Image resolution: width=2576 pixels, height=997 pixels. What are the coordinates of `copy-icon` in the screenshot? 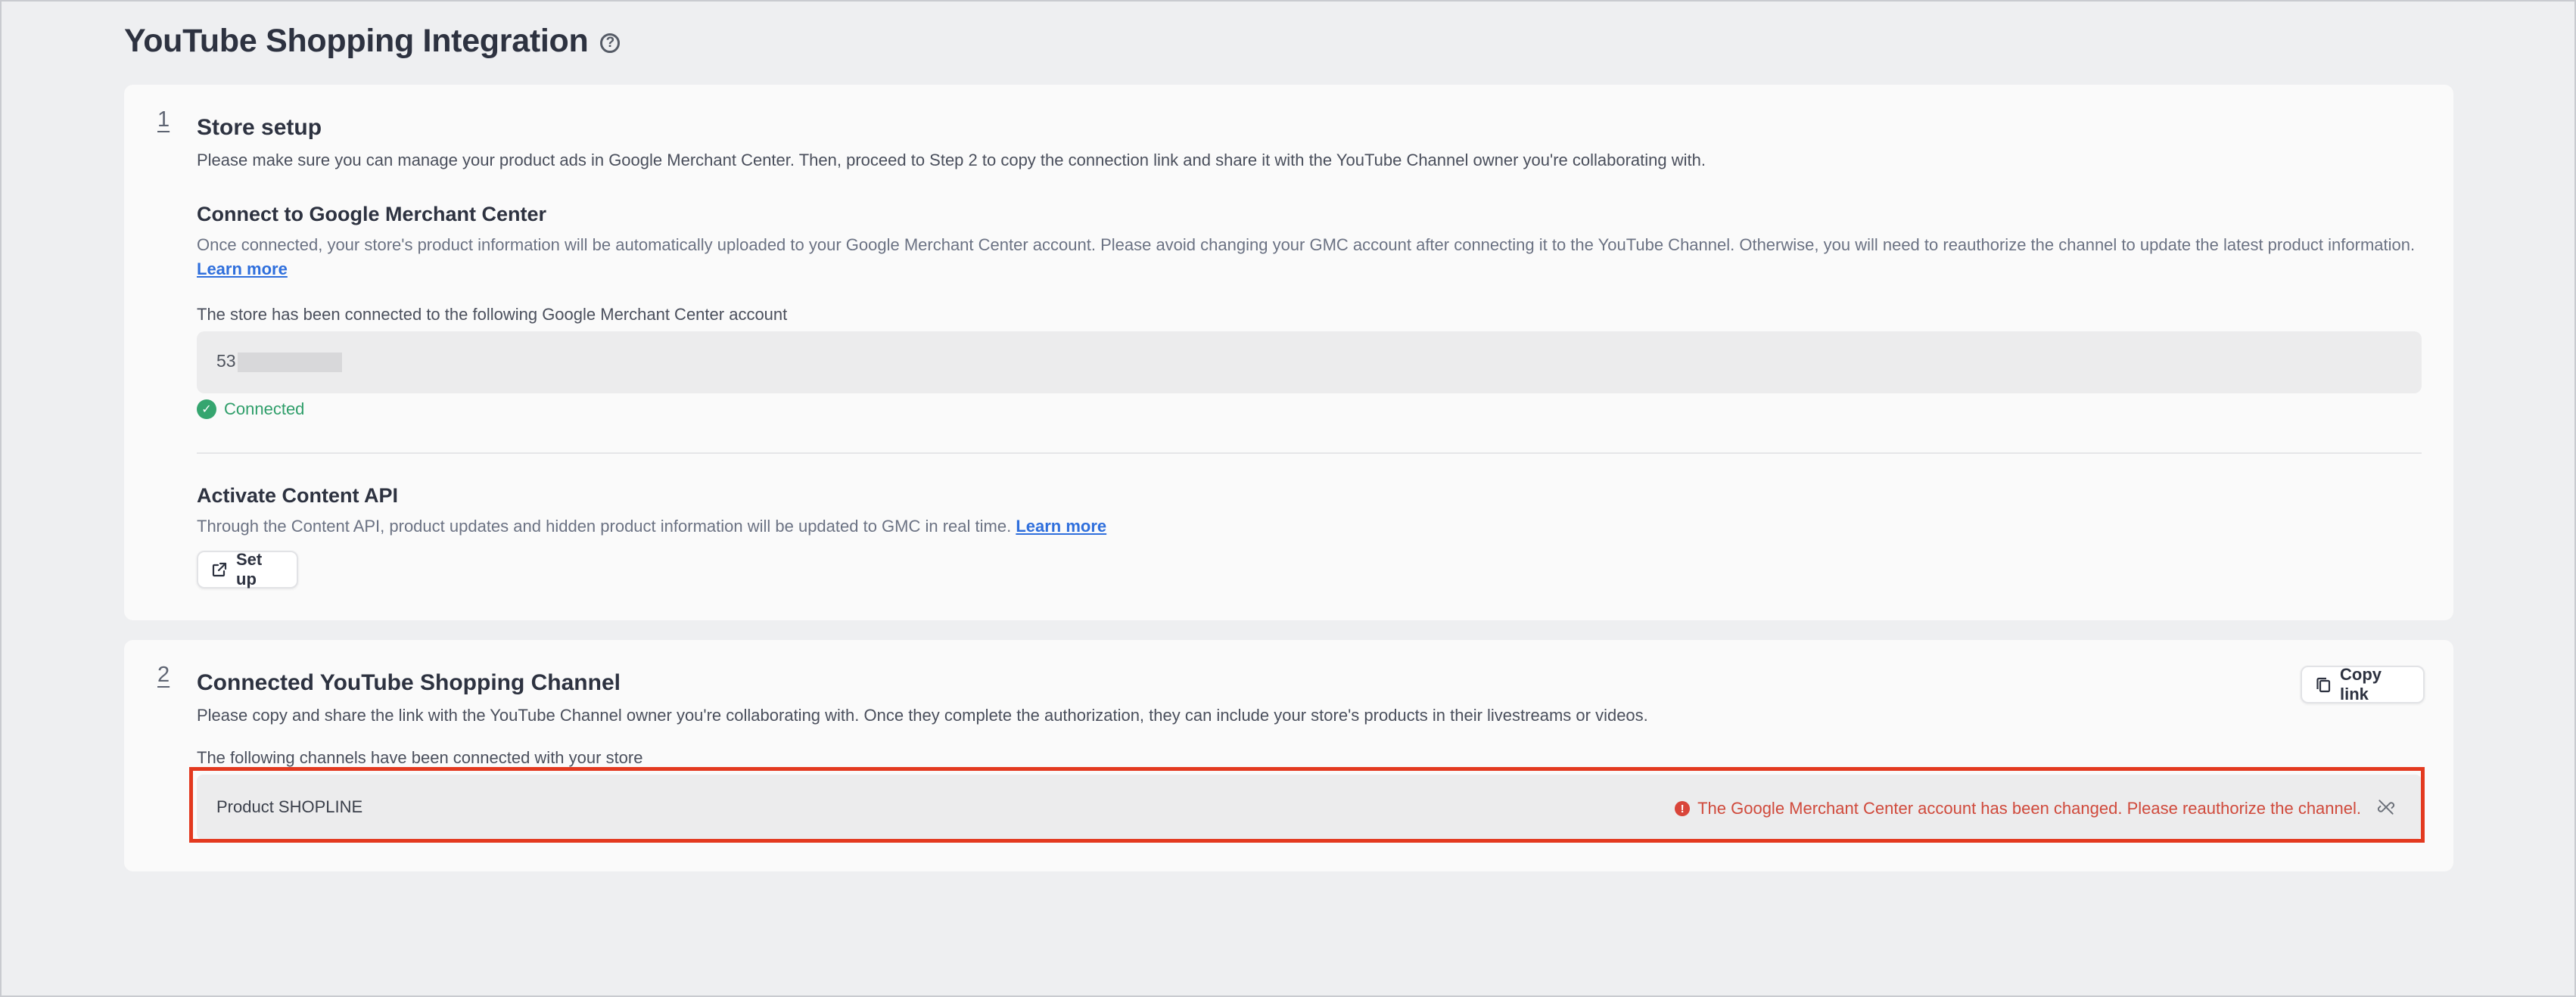 It's located at (2323, 685).